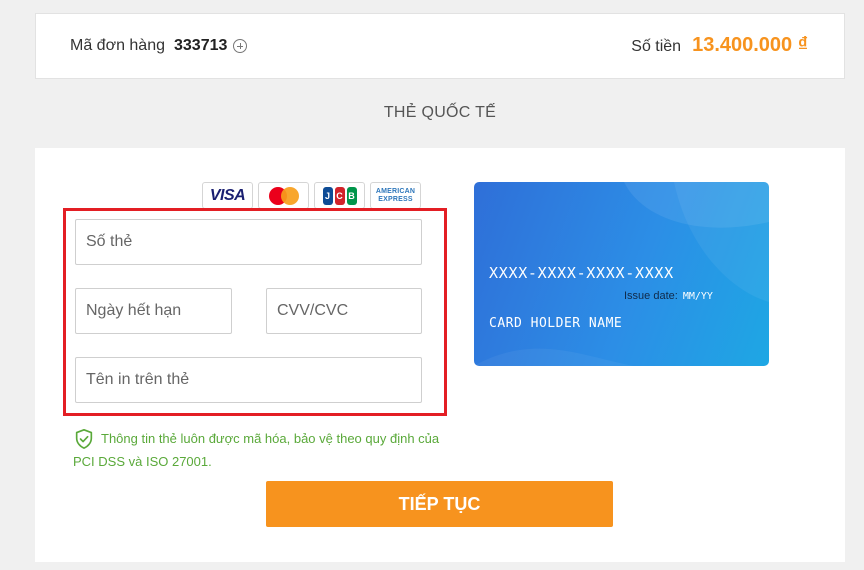 The image size is (864, 570). I want to click on card-number-input, so click(248, 242).